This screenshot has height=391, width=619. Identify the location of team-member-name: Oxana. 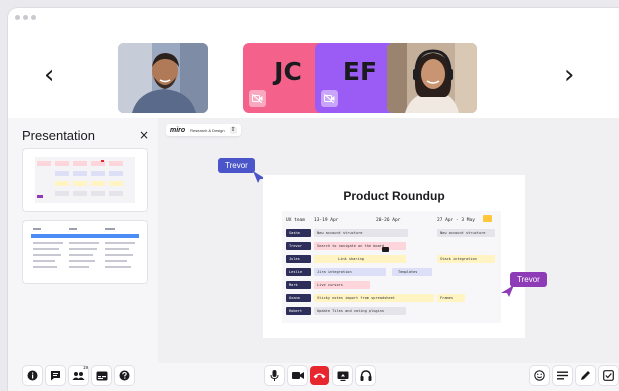
(298, 298).